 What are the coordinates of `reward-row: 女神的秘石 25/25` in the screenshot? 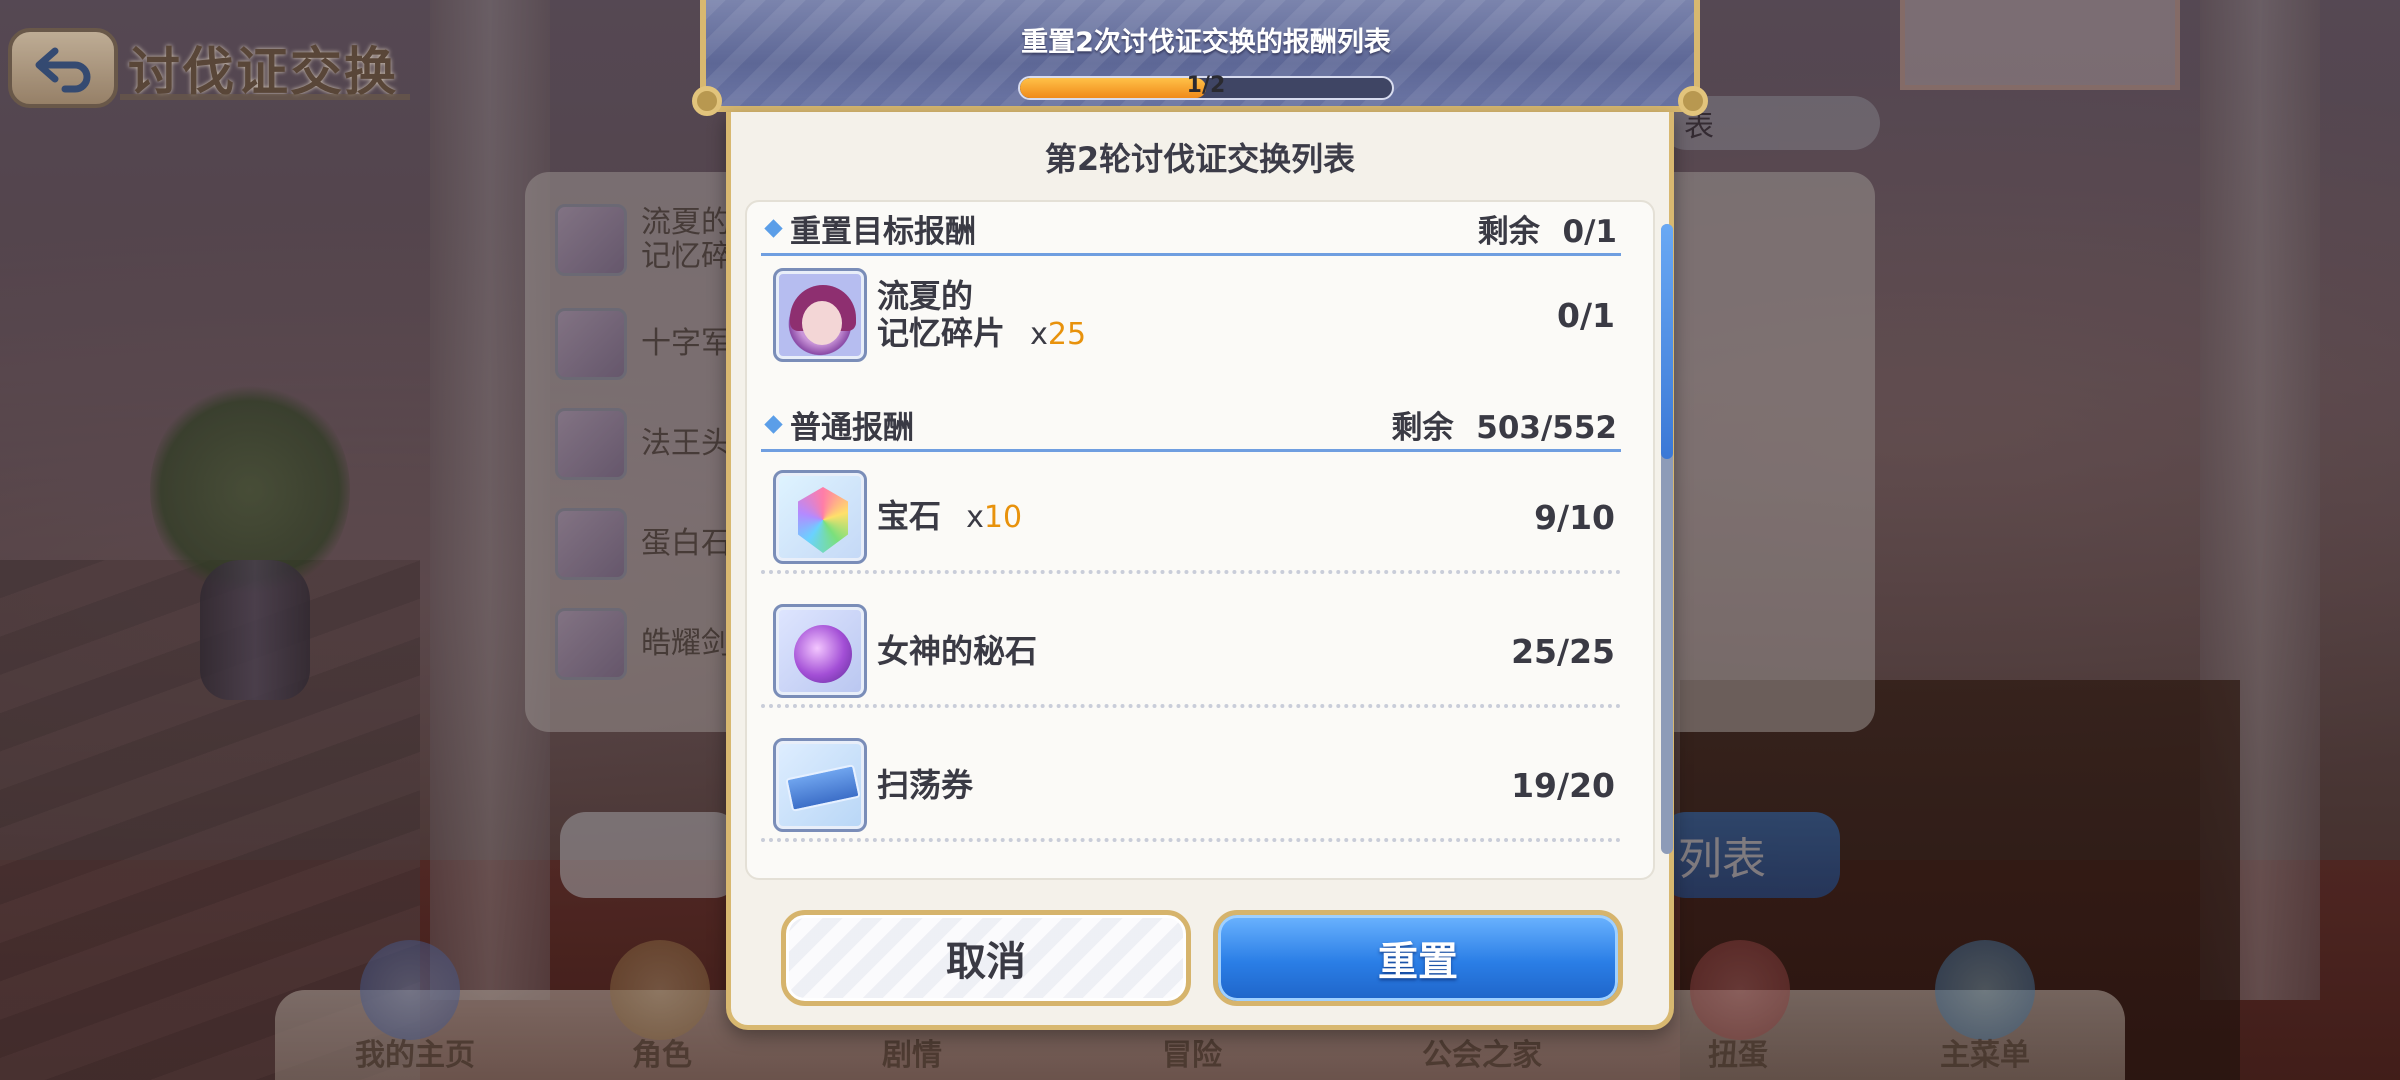 It's located at (1191, 653).